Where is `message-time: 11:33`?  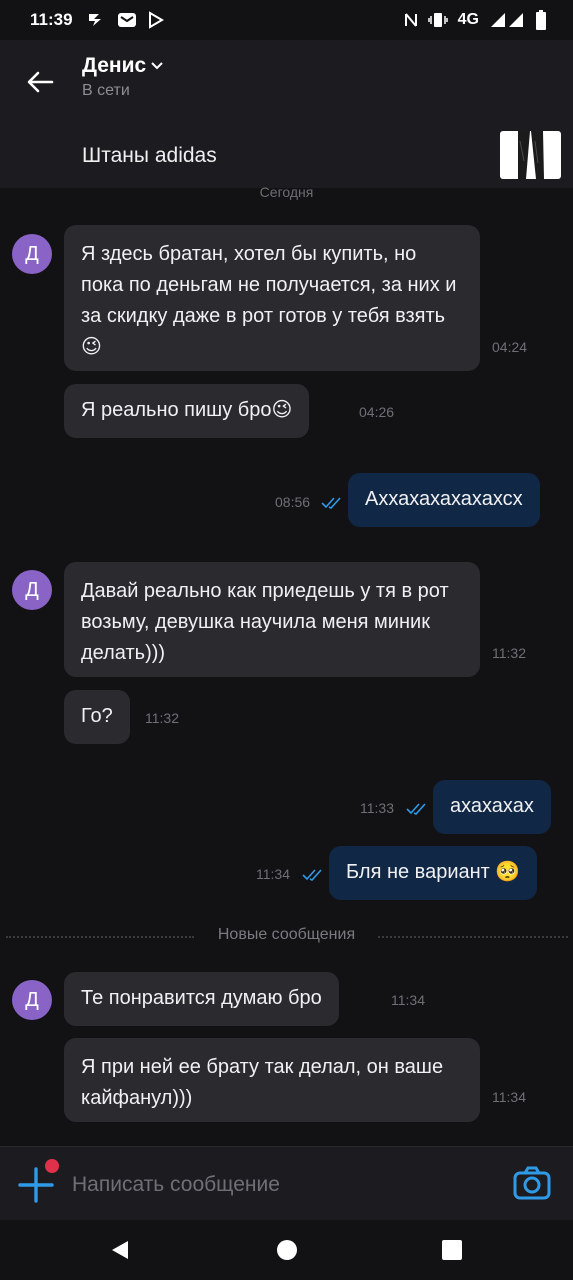 message-time: 11:33 is located at coordinates (377, 808).